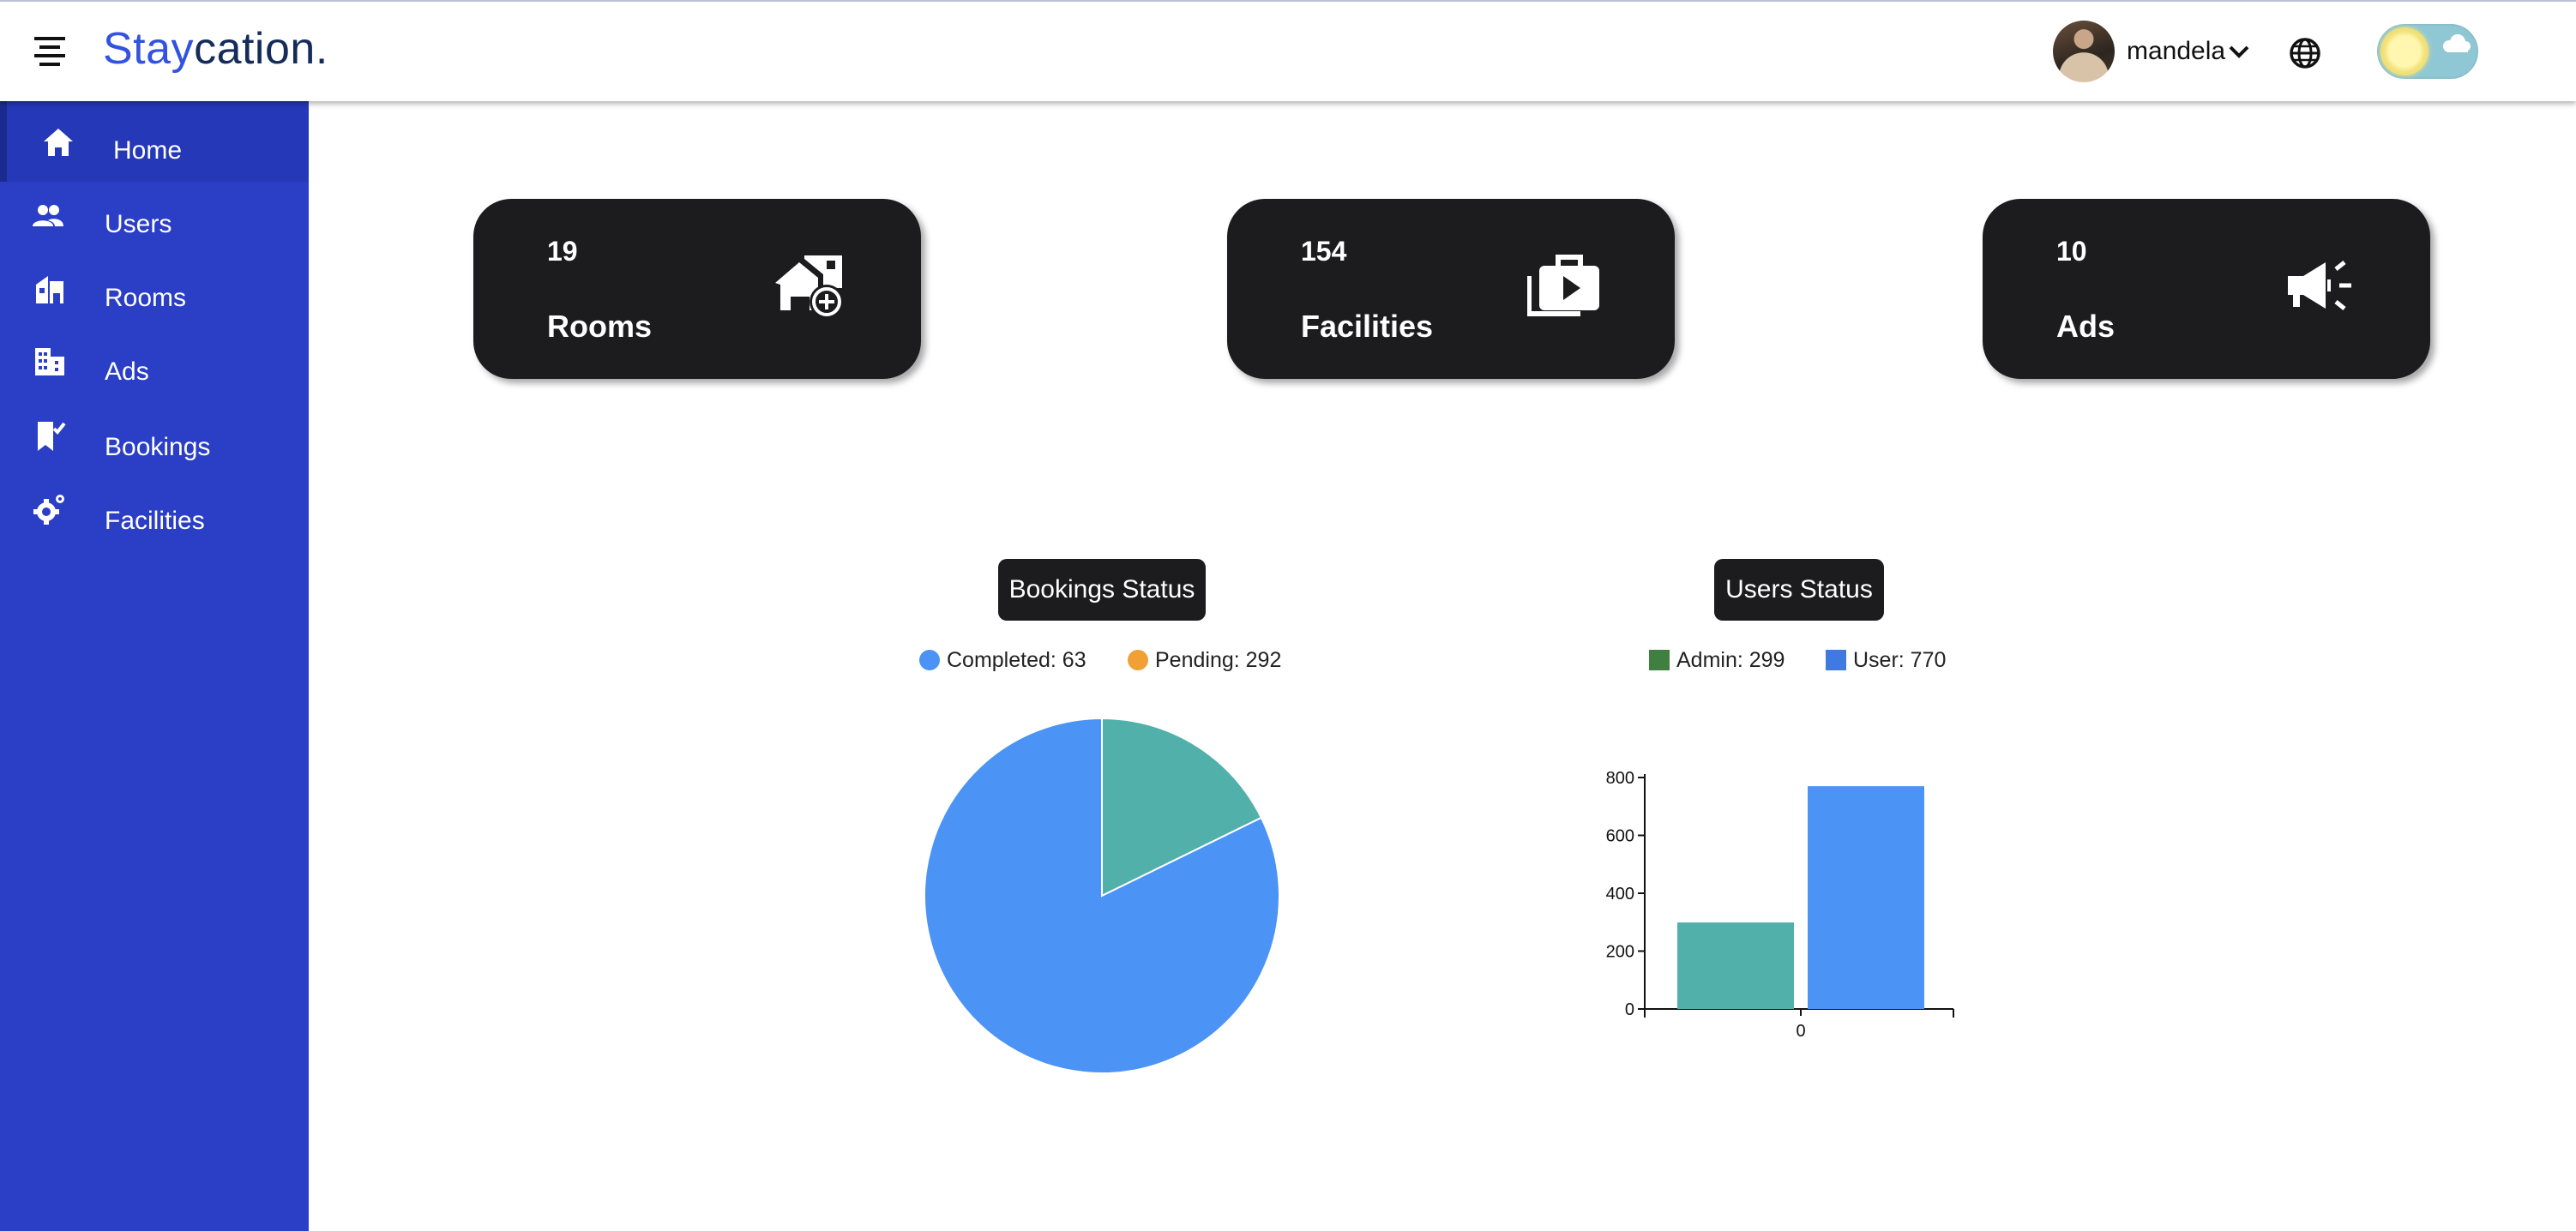  I want to click on legend-label: Admin: 299, so click(1730, 660).